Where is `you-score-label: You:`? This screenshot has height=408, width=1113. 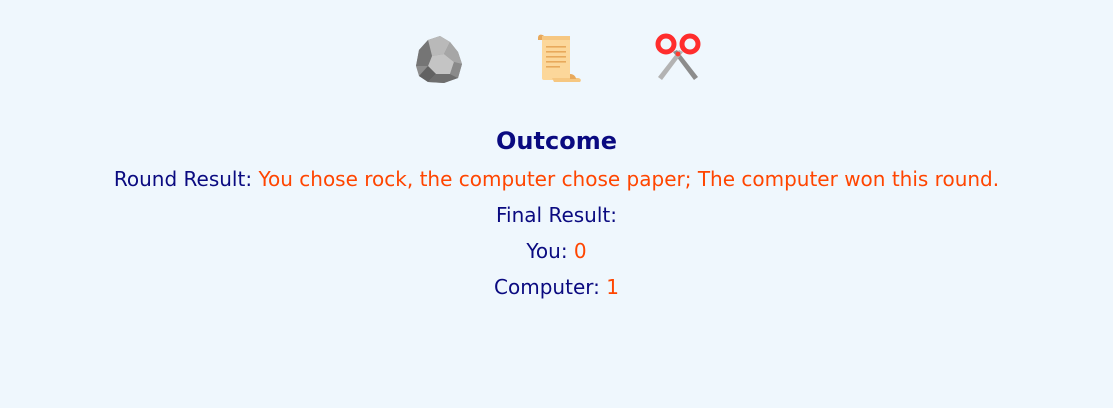 you-score-label: You: is located at coordinates (547, 251).